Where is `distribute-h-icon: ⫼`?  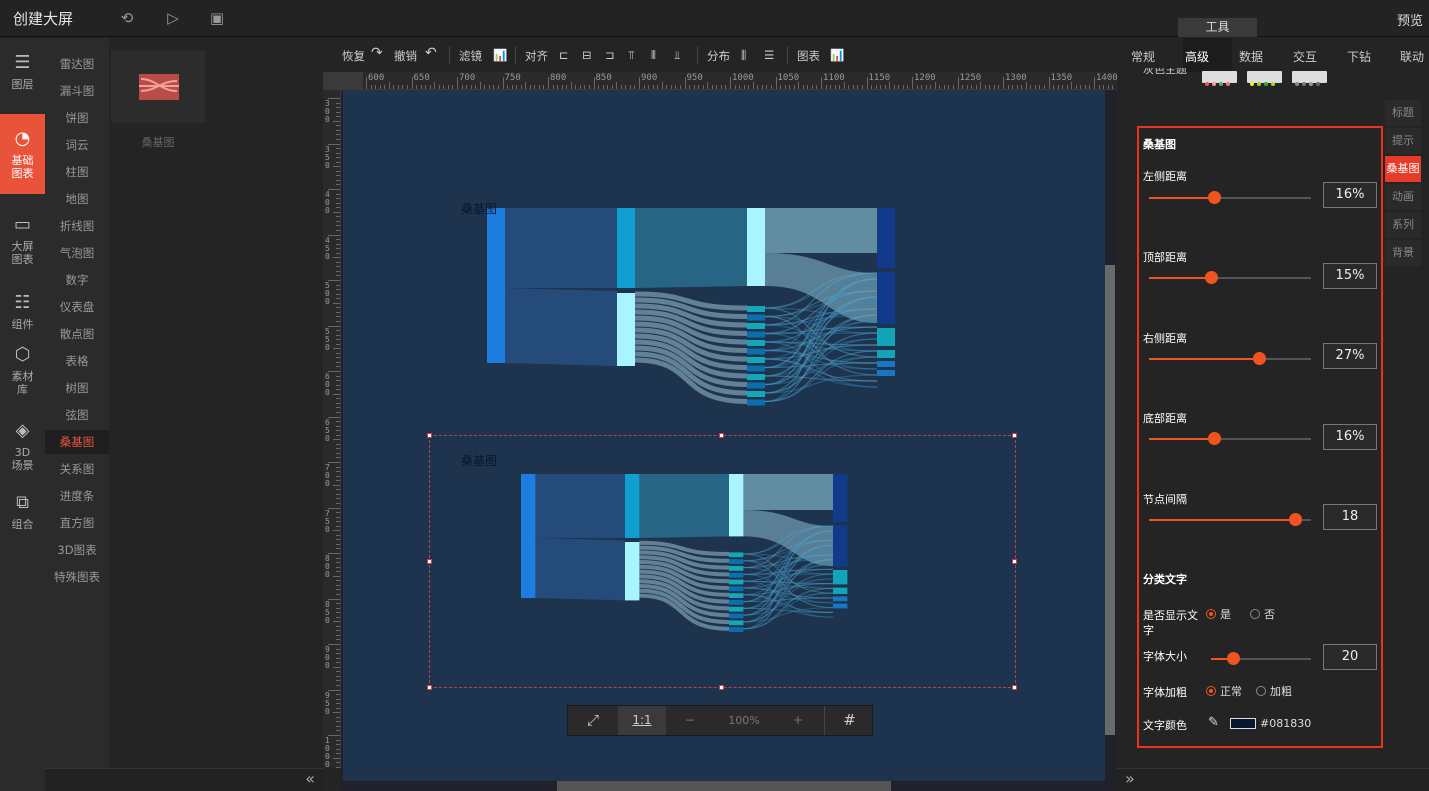 distribute-h-icon: ⫼ is located at coordinates (743, 55).